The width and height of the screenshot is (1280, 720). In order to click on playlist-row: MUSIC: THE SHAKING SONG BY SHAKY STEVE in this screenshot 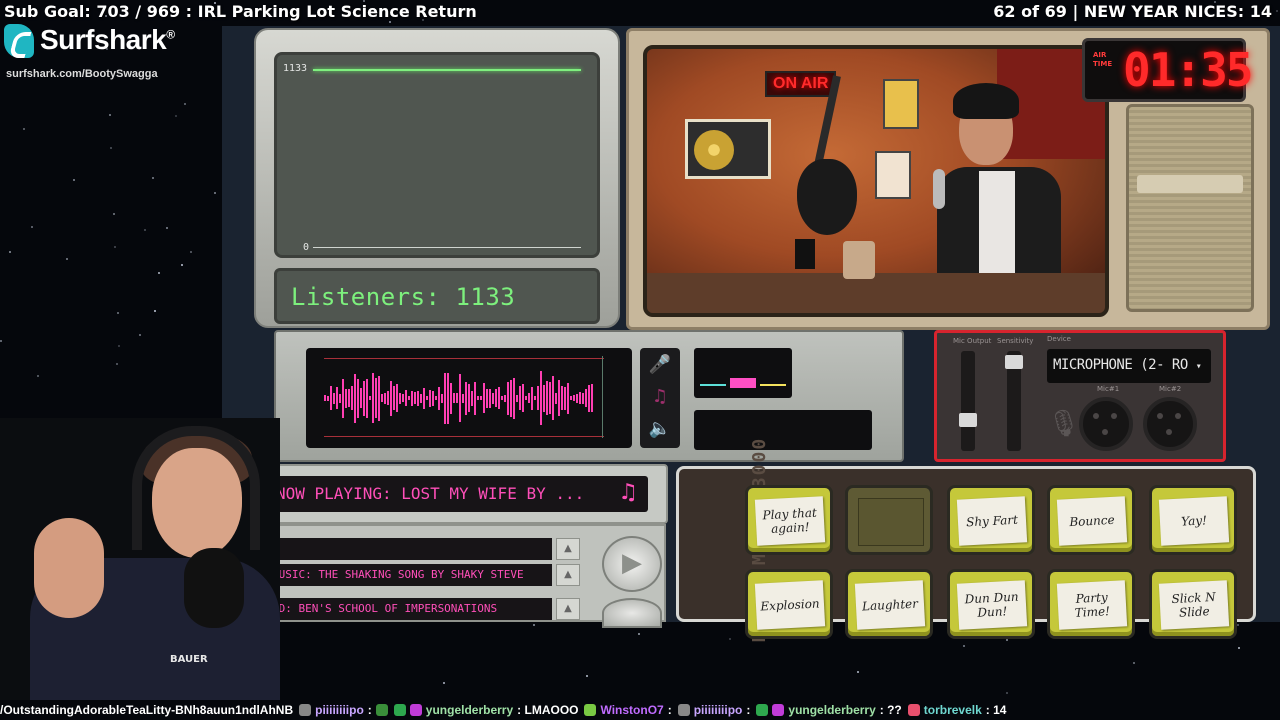, I will do `click(409, 575)`.